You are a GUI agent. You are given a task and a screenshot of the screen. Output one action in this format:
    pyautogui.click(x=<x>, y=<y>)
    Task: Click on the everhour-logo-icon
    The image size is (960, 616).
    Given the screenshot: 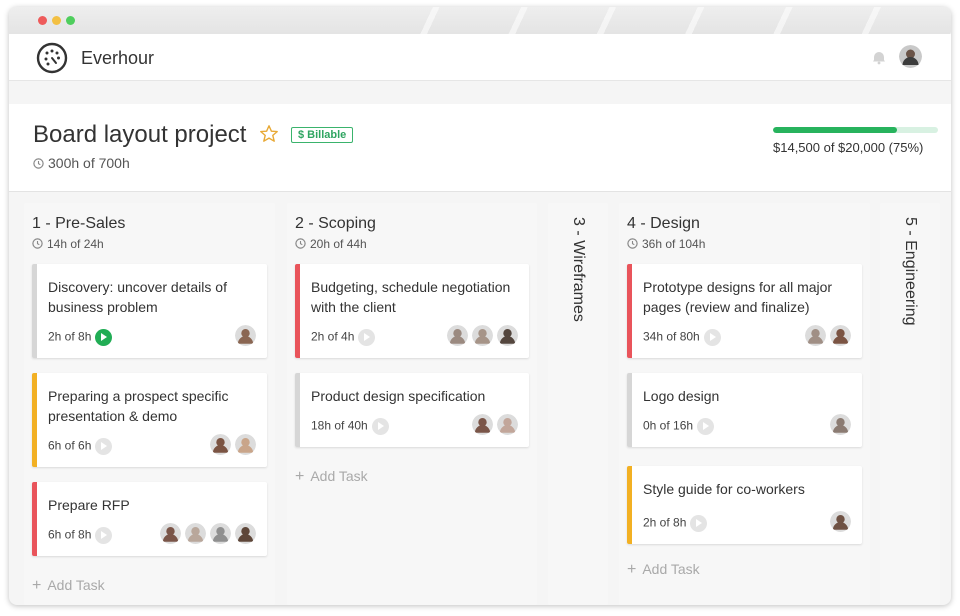 What is the action you would take?
    pyautogui.click(x=52, y=58)
    